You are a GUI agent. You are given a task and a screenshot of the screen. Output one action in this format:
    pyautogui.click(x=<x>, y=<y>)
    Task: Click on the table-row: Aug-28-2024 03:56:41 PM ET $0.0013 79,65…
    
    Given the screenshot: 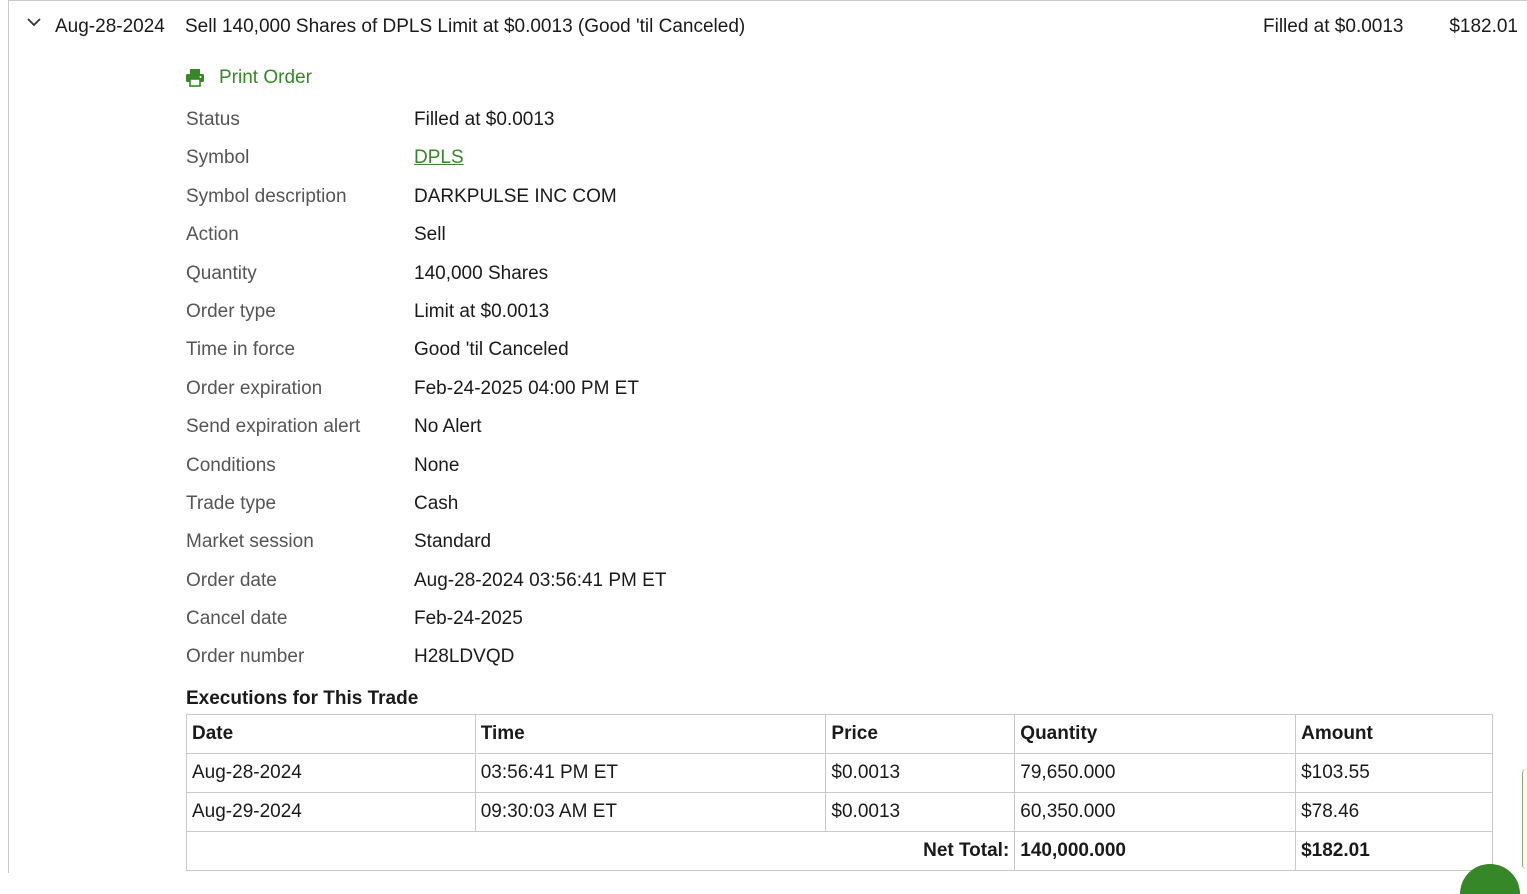 What is the action you would take?
    pyautogui.click(x=839, y=773)
    